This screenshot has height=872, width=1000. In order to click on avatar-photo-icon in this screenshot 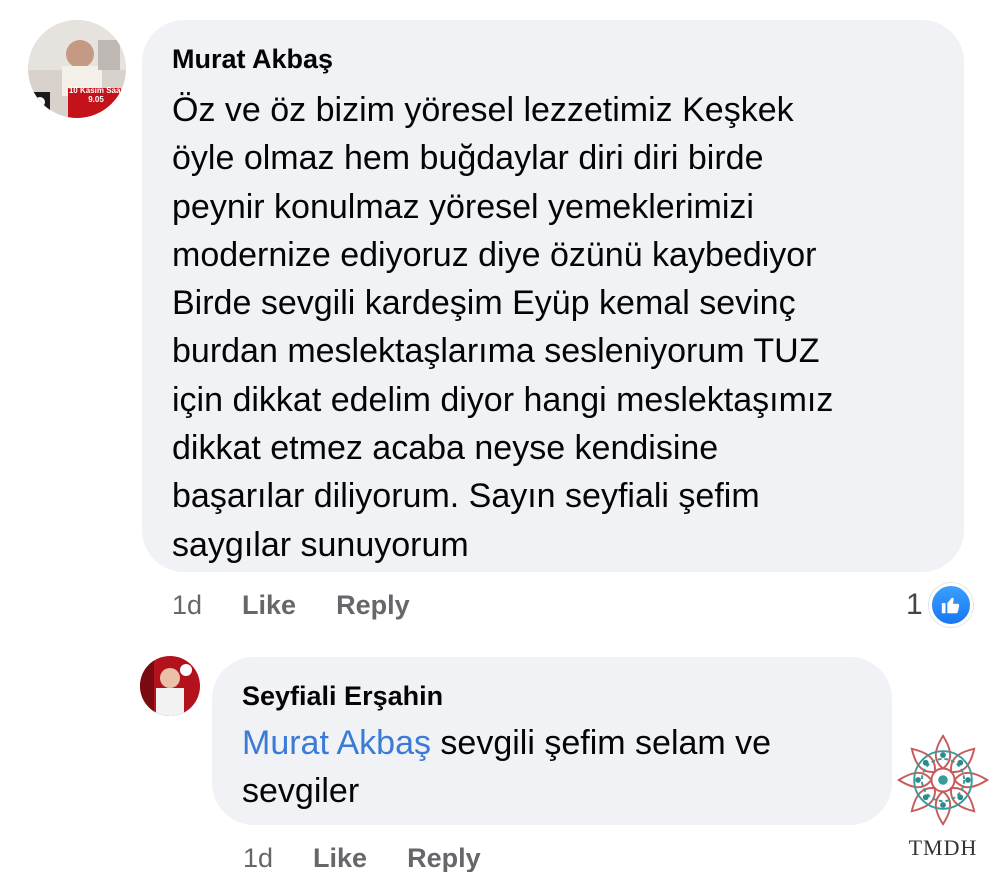, I will do `click(170, 686)`.